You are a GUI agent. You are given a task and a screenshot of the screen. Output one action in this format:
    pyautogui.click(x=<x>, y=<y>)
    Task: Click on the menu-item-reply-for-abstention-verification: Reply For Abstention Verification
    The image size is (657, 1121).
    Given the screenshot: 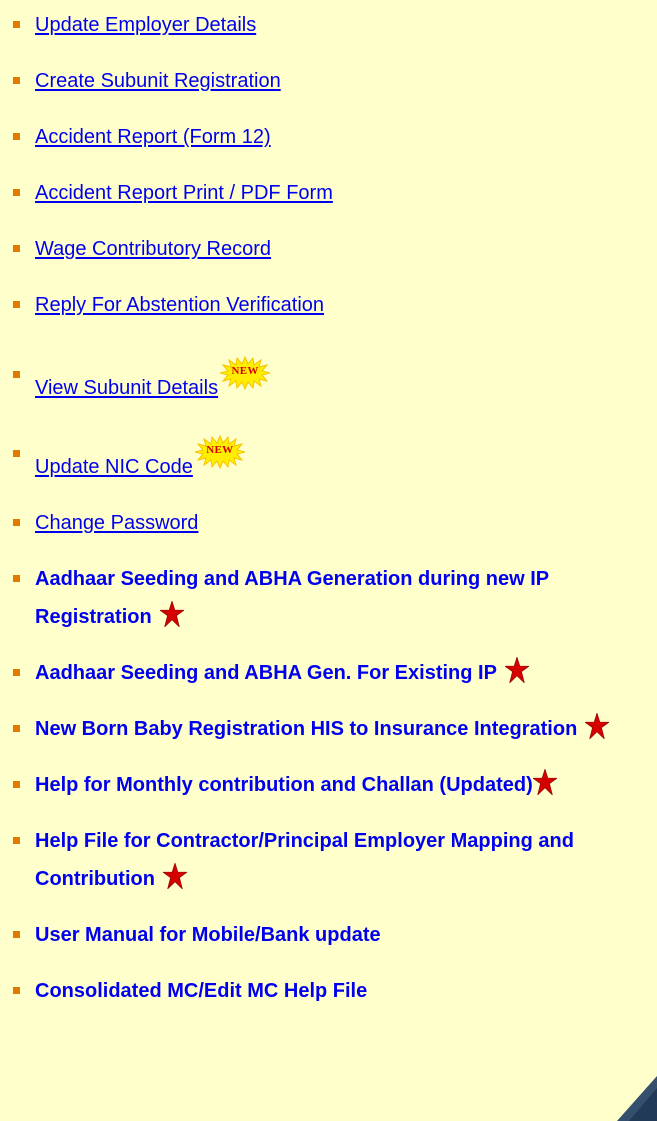 What is the action you would take?
    pyautogui.click(x=328, y=305)
    